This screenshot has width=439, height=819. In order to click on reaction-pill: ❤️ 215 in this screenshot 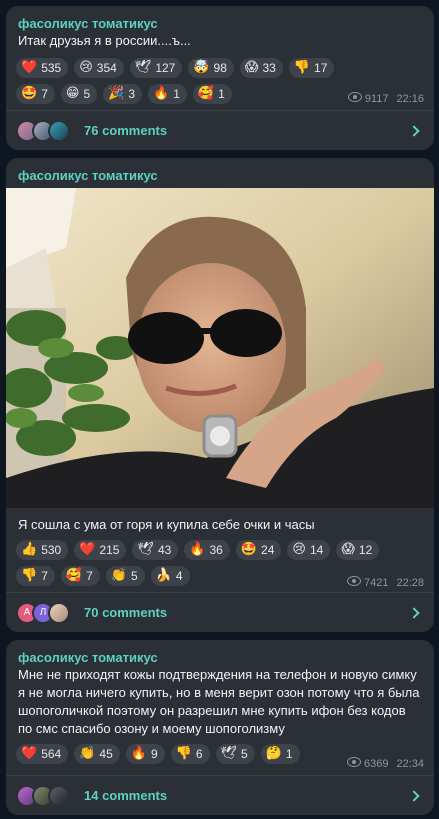, I will do `click(100, 550)`.